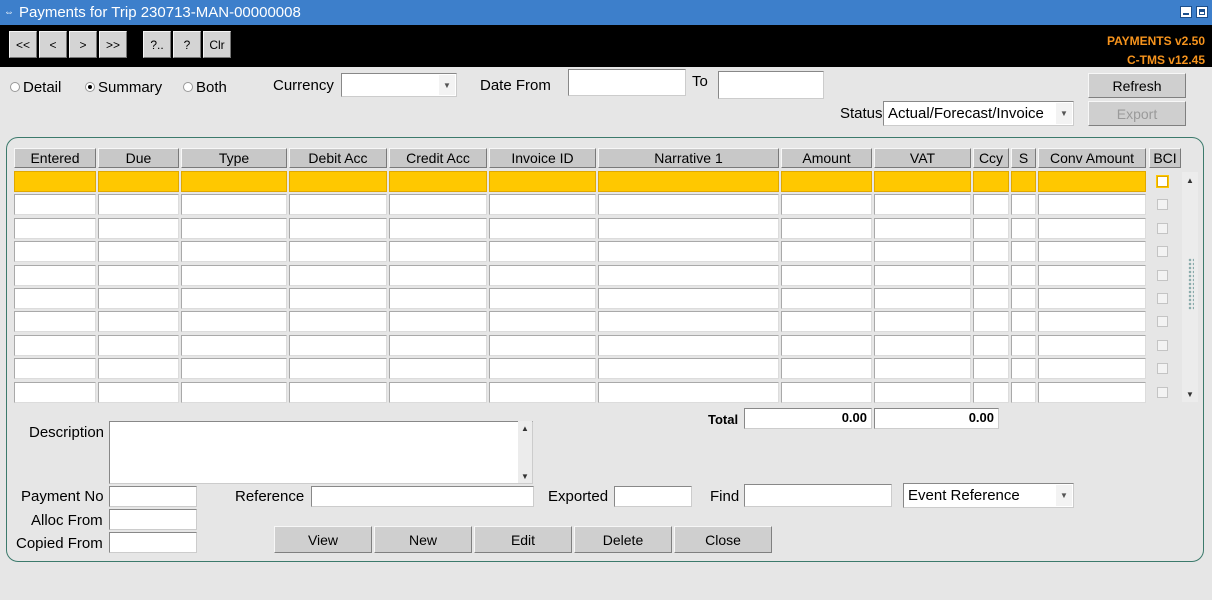 The height and width of the screenshot is (600, 1212). Describe the element at coordinates (423, 539) in the screenshot. I see `new-button: New` at that location.